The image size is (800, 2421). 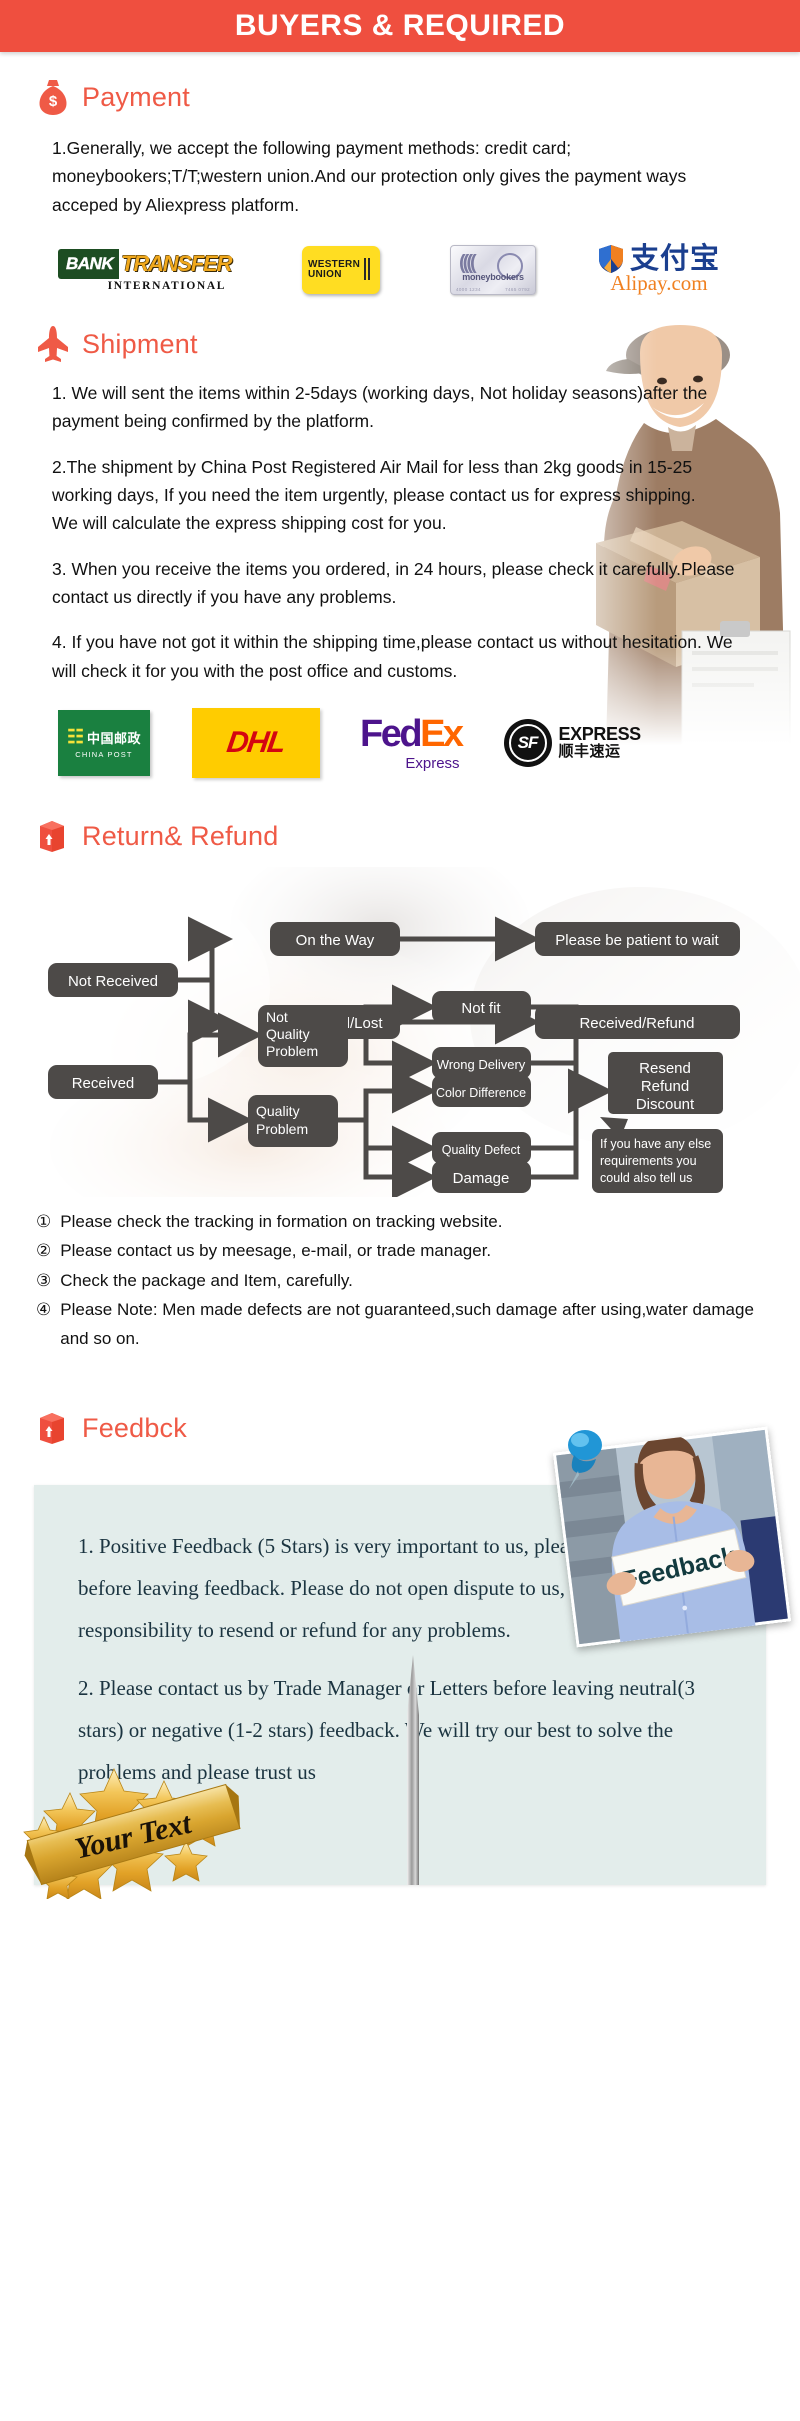 I want to click on western-union-bars-icon, so click(x=367, y=269).